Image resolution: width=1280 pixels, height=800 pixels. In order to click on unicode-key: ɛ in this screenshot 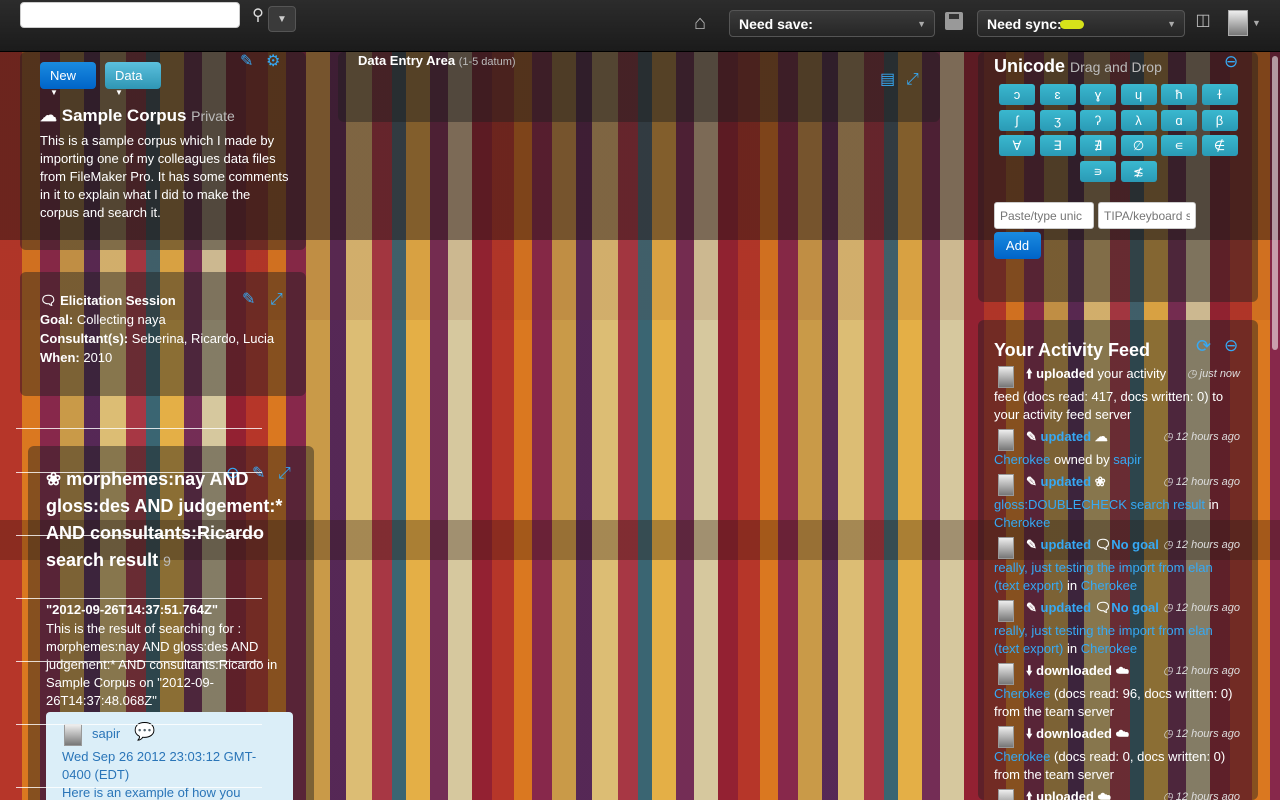, I will do `click(1057, 94)`.